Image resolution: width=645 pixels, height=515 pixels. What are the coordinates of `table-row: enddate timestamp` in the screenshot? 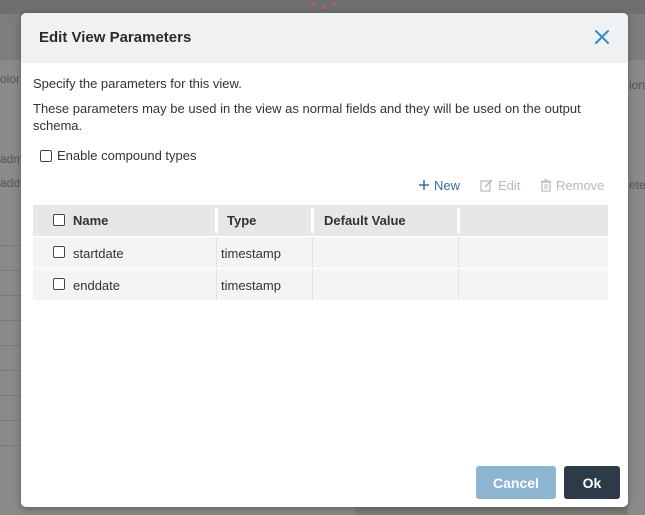 It's located at (320, 284).